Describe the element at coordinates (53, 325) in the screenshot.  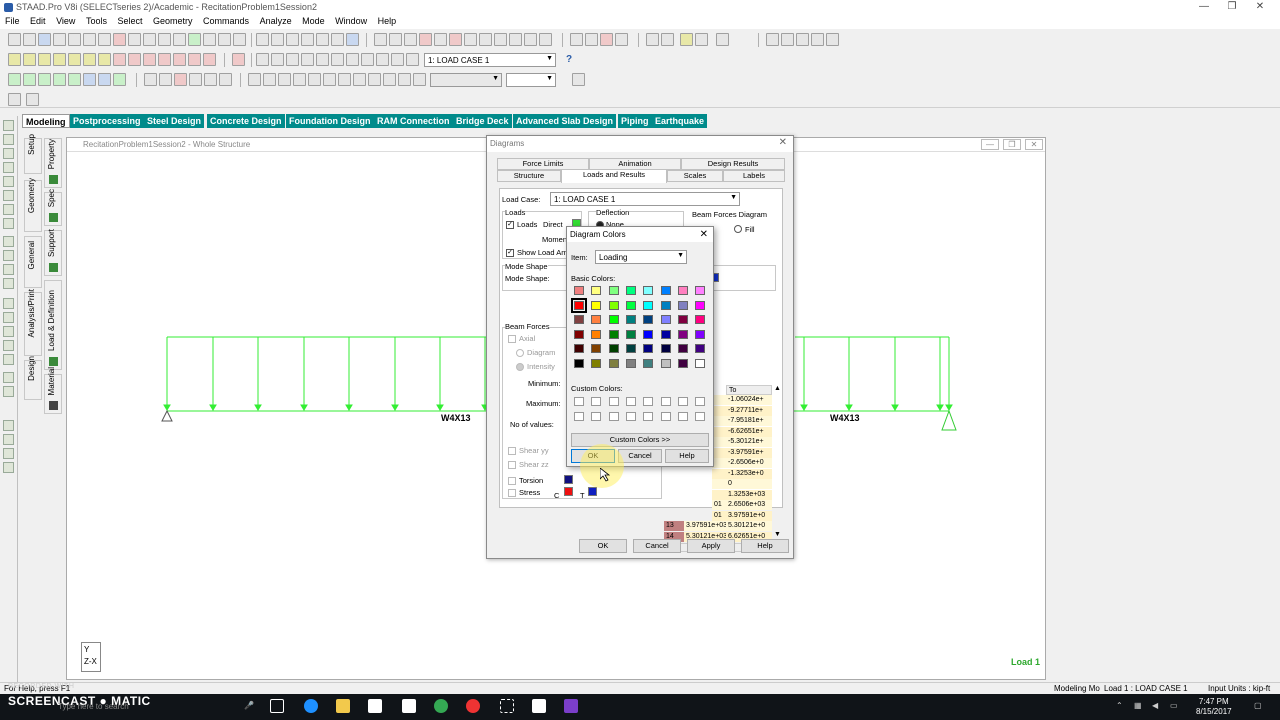
I see `subtab-load-definition: Load & Definition` at that location.